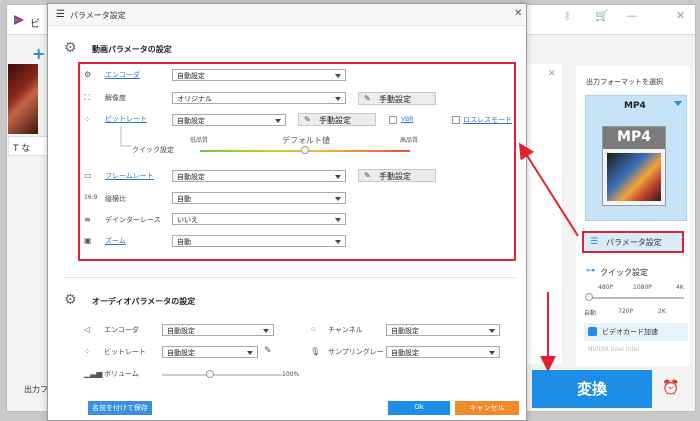  I want to click on subtitle-field: T な, so click(28, 146).